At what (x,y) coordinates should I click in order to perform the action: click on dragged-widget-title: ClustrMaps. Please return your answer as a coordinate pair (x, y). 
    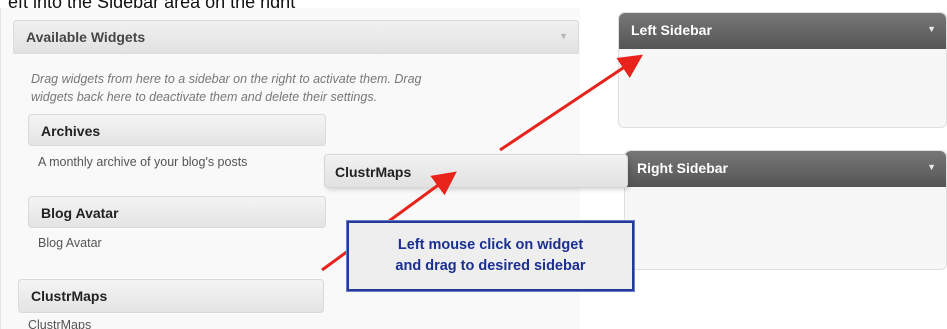
    Looking at the image, I should click on (373, 172).